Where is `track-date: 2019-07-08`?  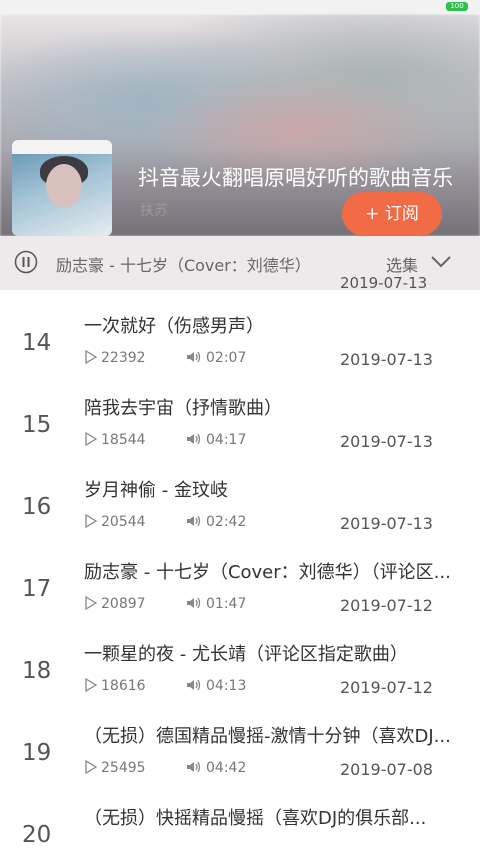
track-date: 2019-07-08 is located at coordinates (386, 769).